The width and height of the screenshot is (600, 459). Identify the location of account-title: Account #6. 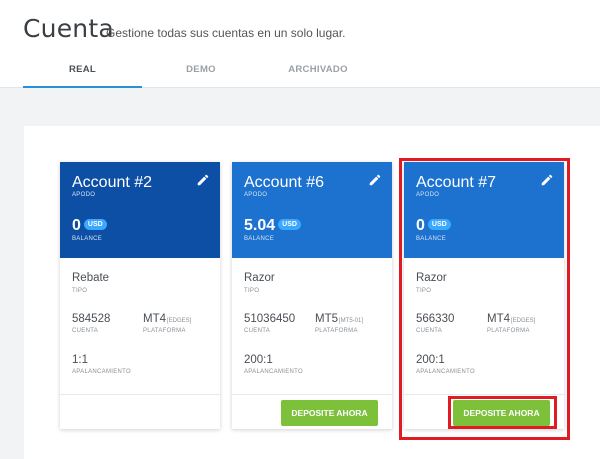
(284, 182).